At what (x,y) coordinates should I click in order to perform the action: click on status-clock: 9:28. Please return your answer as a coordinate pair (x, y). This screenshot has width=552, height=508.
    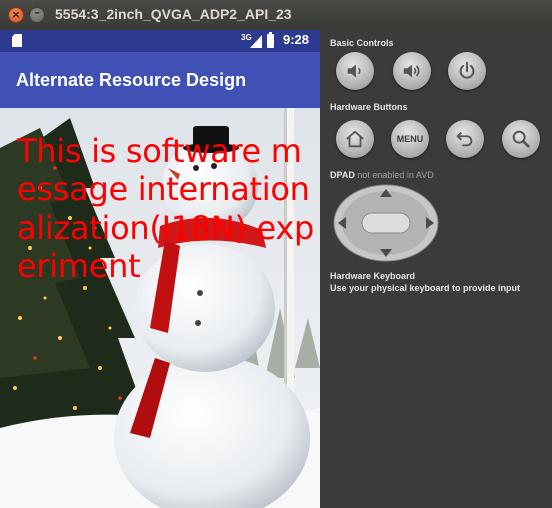
    Looking at the image, I should click on (296, 39).